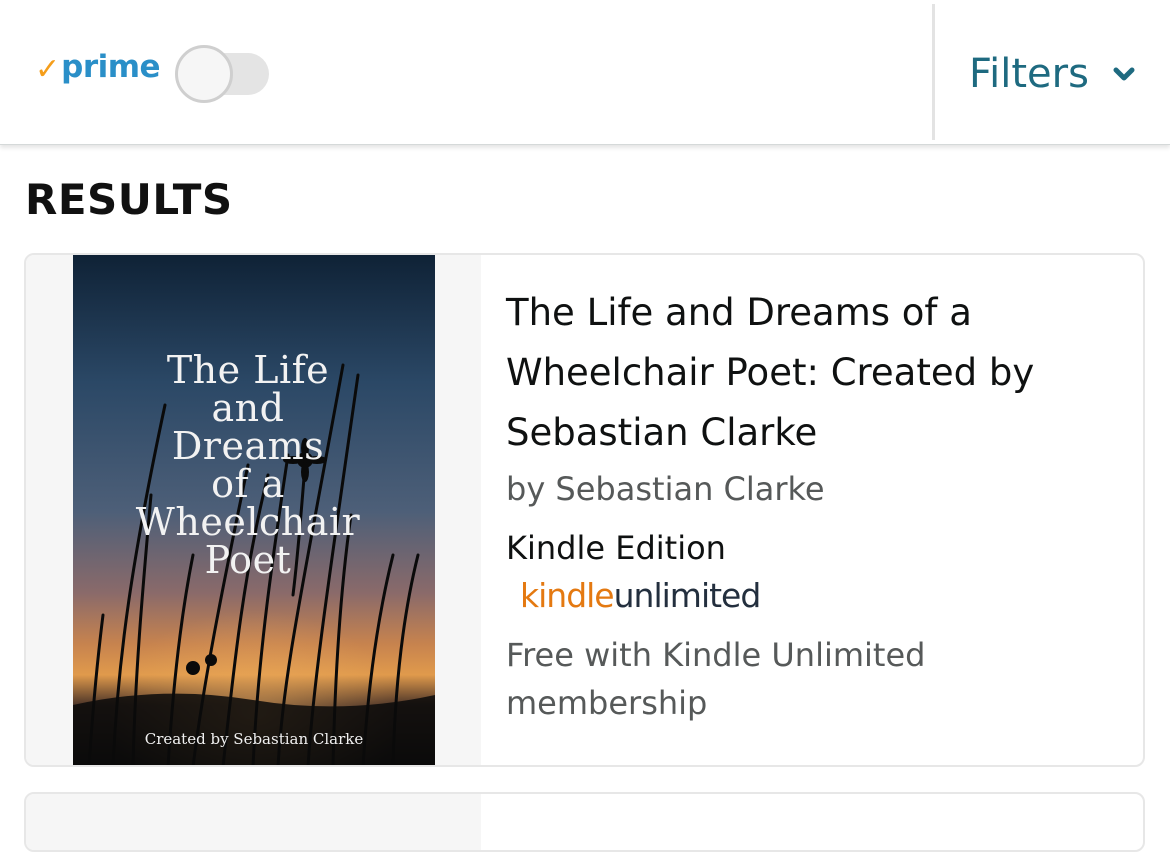  I want to click on topbar-divider, so click(933, 72).